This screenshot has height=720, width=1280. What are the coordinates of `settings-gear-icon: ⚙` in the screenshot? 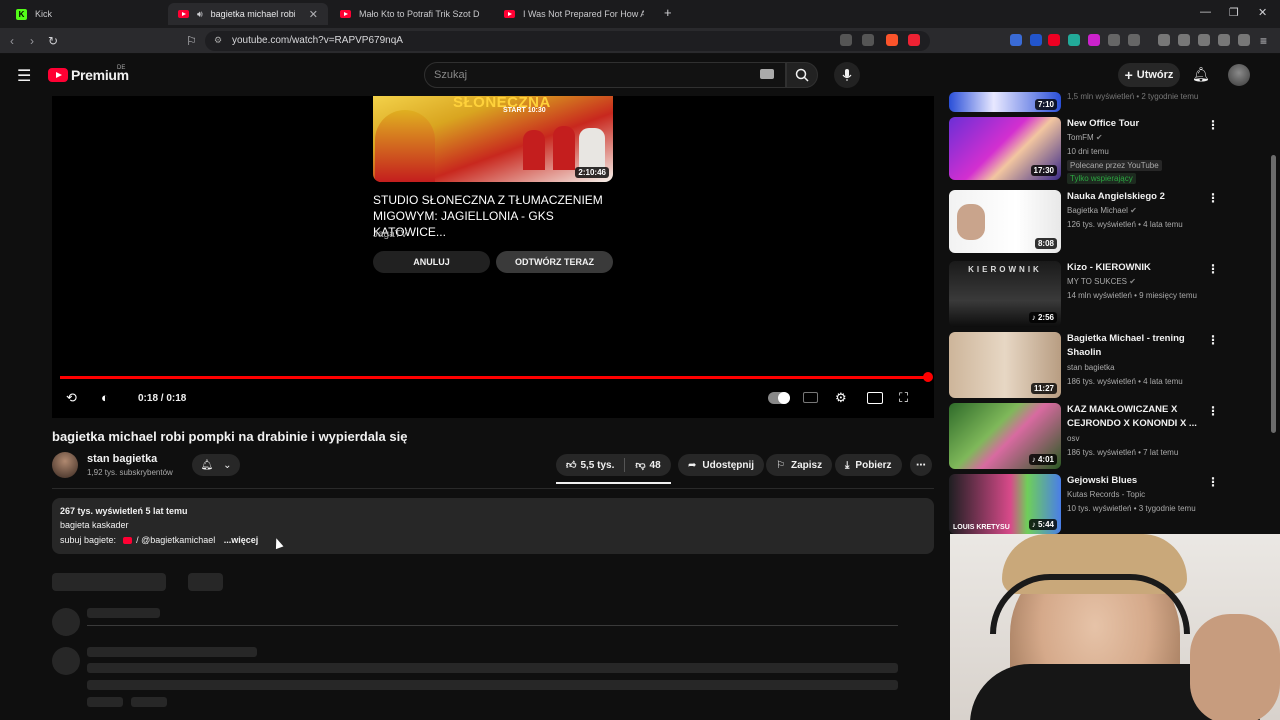 It's located at (841, 398).